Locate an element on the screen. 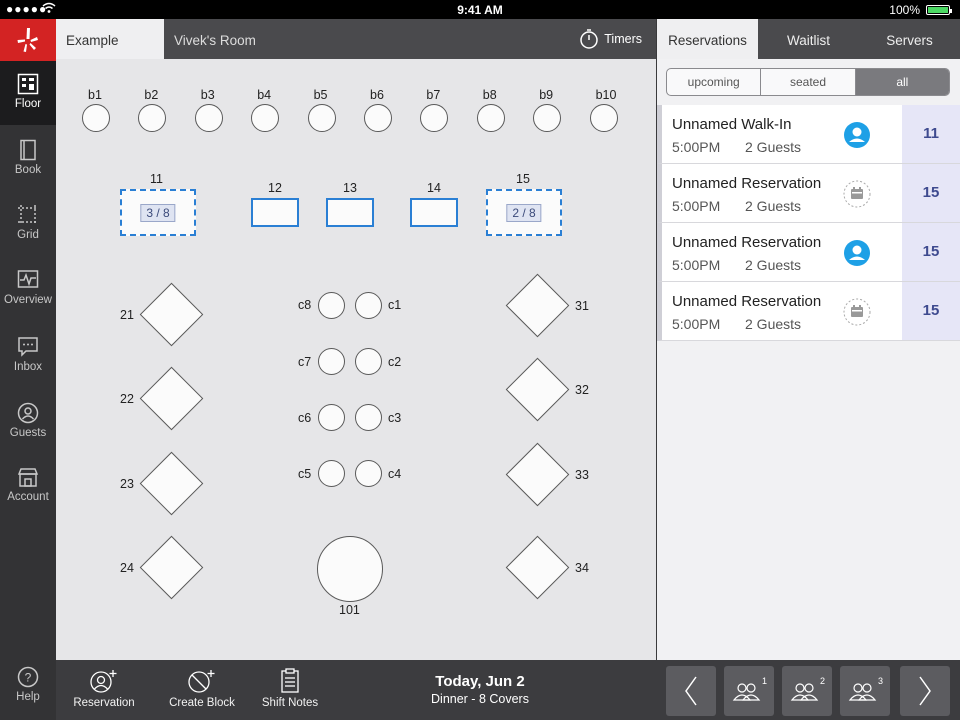 This screenshot has height=720, width=960. nav-book: Book is located at coordinates (28, 159).